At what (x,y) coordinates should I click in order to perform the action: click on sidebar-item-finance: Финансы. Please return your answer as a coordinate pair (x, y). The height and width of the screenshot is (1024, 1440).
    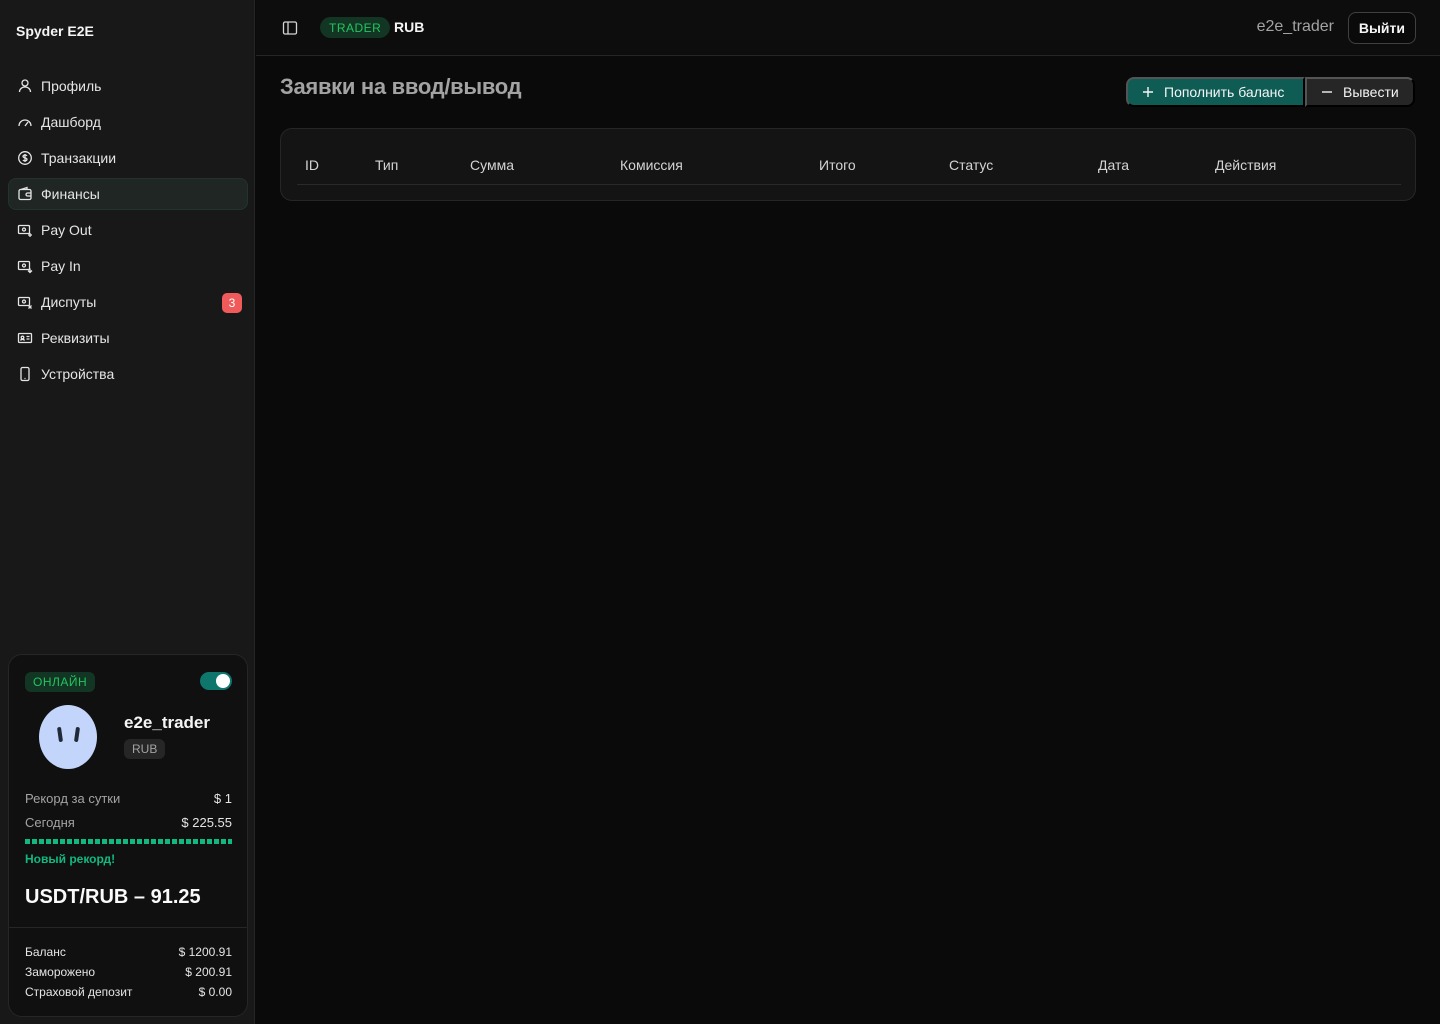
    Looking at the image, I should click on (128, 194).